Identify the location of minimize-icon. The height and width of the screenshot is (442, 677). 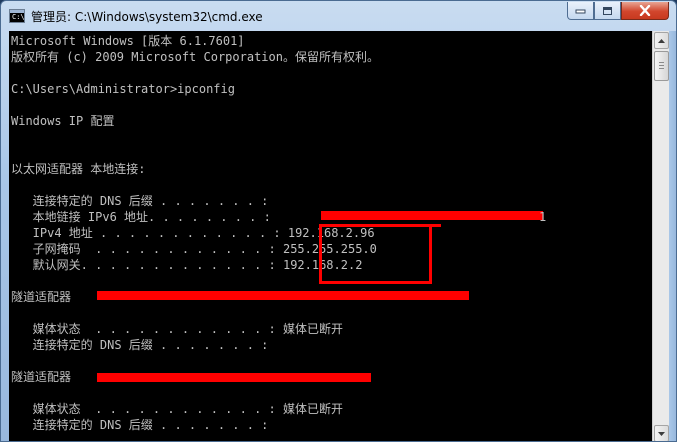
(580, 11).